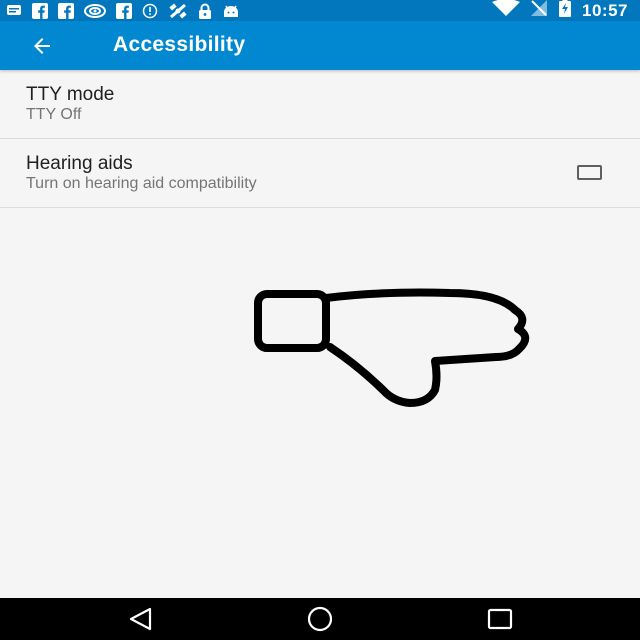 The width and height of the screenshot is (640, 640). I want to click on navigation-bar, so click(320, 619).